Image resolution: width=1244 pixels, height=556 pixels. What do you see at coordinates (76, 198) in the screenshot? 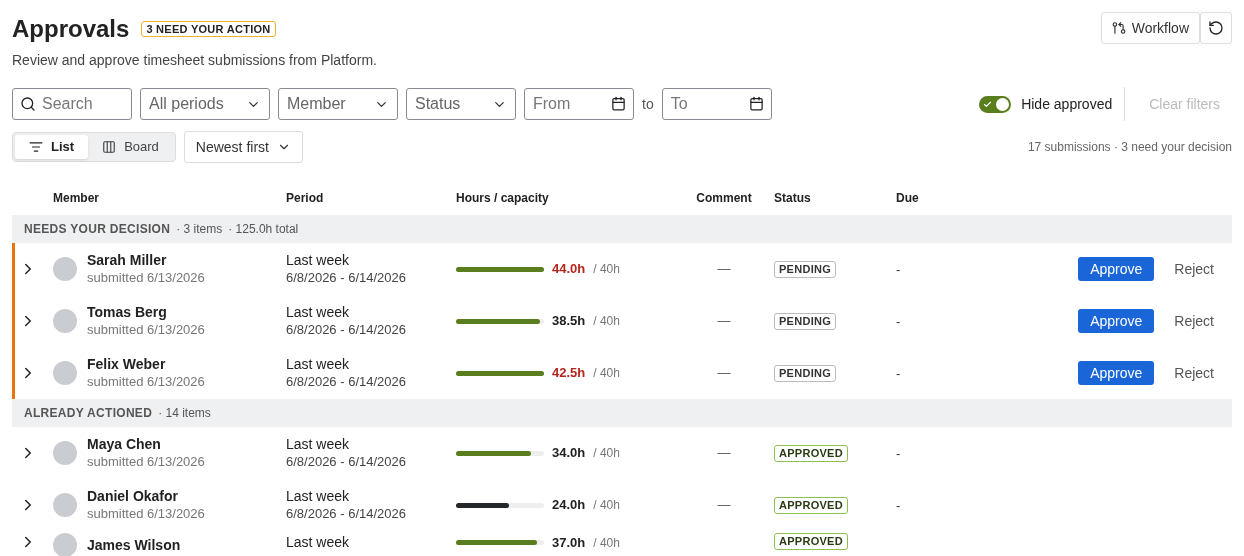
I see `column-header: Member` at bounding box center [76, 198].